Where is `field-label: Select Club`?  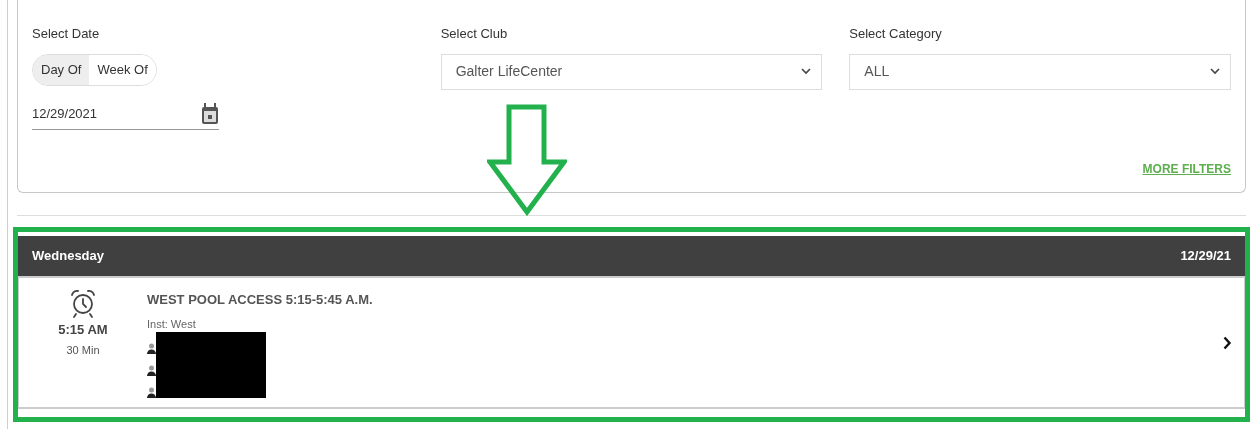 field-label: Select Club is located at coordinates (474, 34).